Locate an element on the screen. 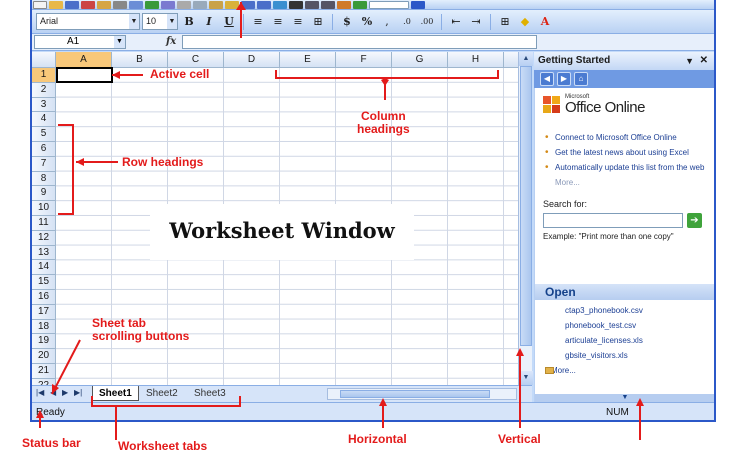 The image size is (750, 450). row-heading: 10 is located at coordinates (44, 208).